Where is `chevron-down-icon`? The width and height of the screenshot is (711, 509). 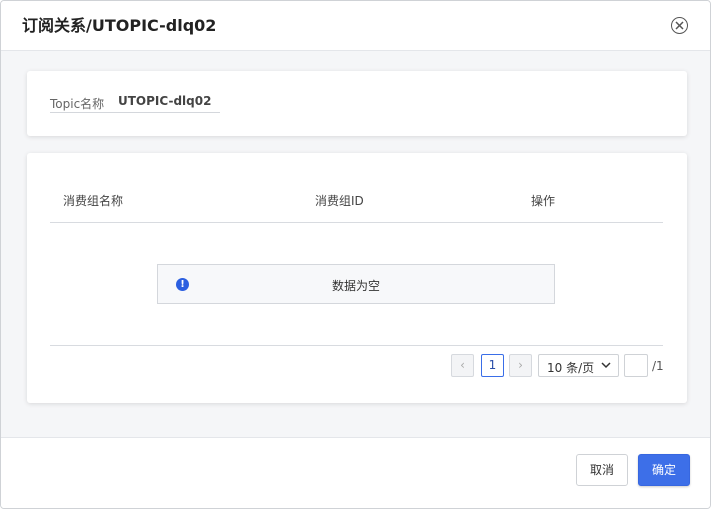
chevron-down-icon is located at coordinates (606, 365).